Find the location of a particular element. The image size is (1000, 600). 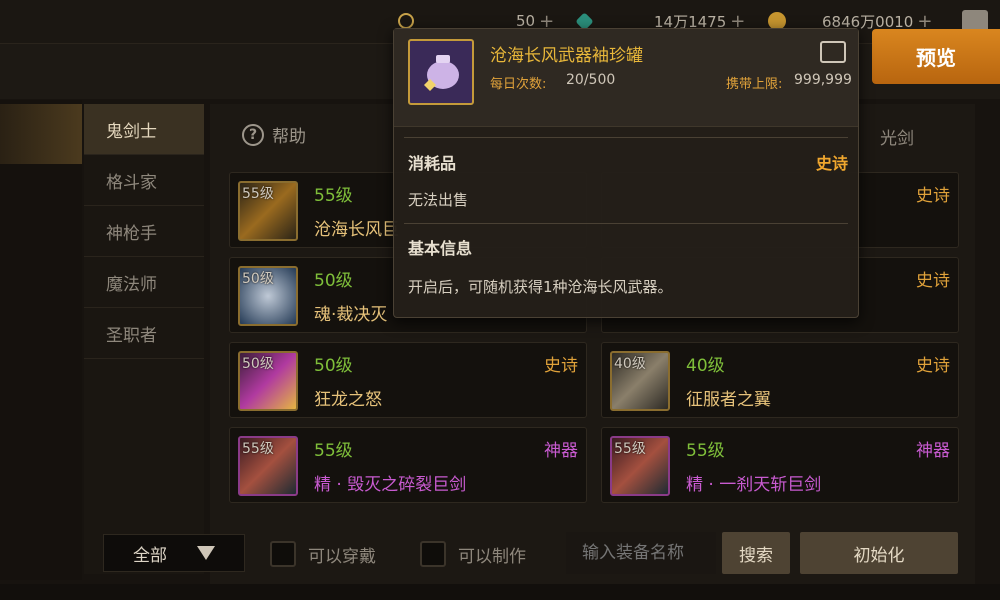

moon-icon is located at coordinates (406, 21).